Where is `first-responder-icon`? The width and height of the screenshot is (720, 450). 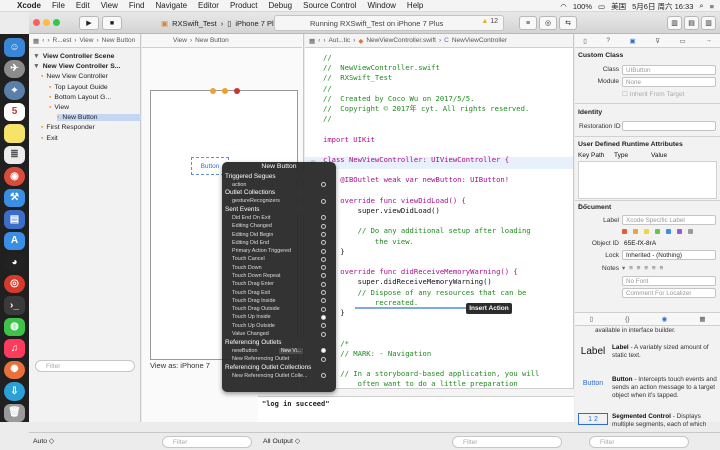 first-responder-icon is located at coordinates (225, 91).